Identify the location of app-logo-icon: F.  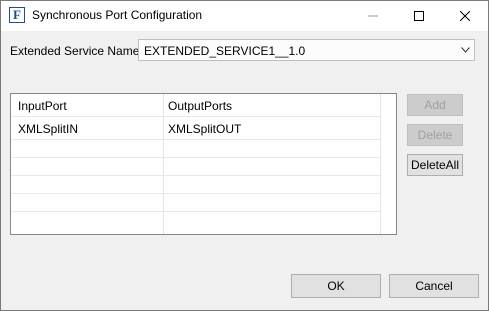
(17, 15).